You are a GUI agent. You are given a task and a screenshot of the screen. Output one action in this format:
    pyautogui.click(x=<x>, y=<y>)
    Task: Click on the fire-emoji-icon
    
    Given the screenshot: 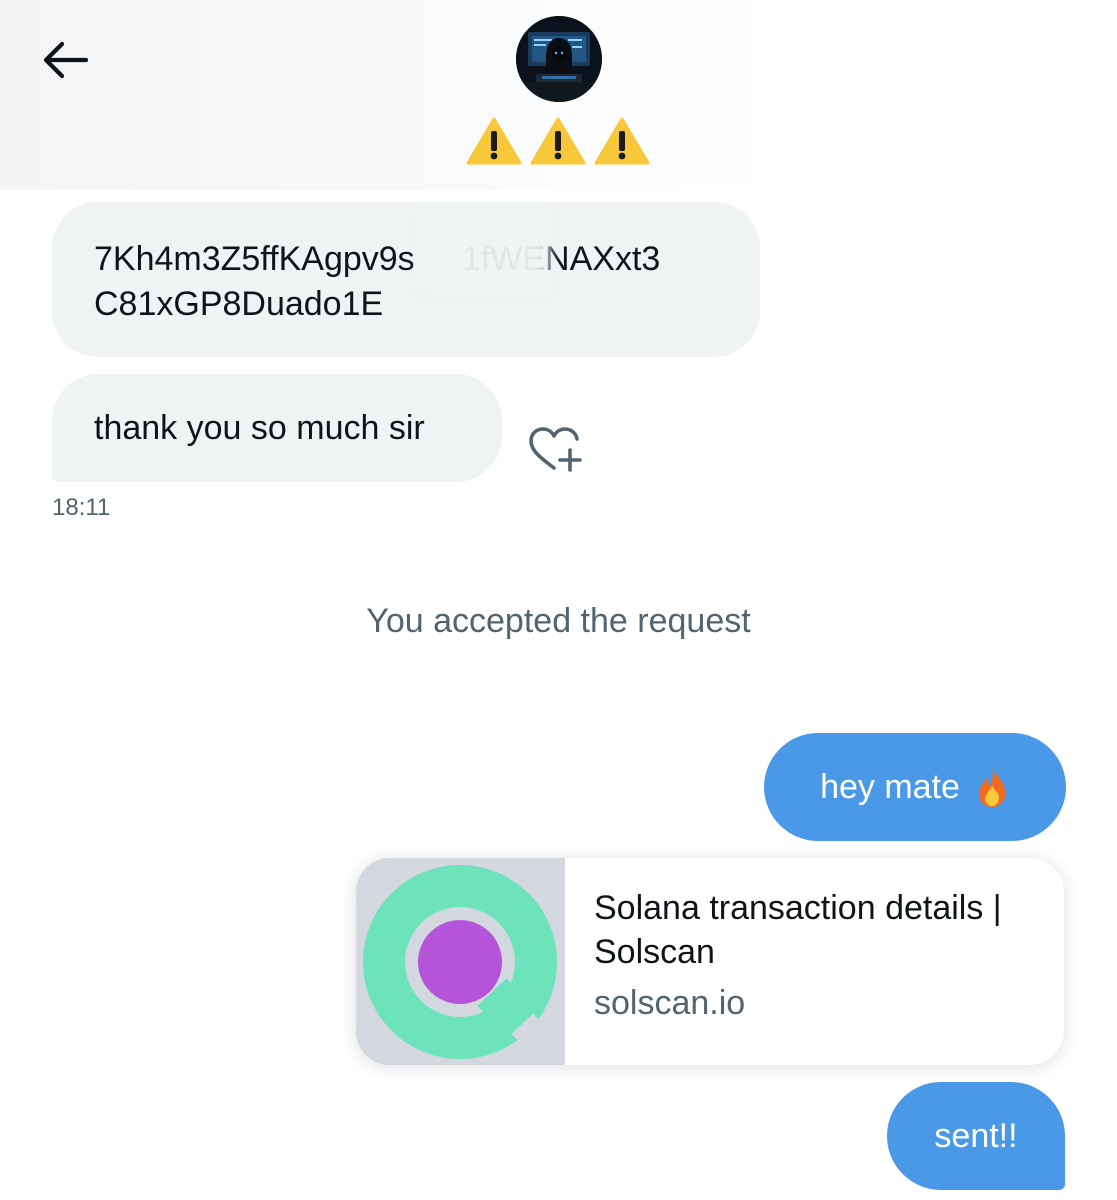 What is the action you would take?
    pyautogui.click(x=992, y=787)
    